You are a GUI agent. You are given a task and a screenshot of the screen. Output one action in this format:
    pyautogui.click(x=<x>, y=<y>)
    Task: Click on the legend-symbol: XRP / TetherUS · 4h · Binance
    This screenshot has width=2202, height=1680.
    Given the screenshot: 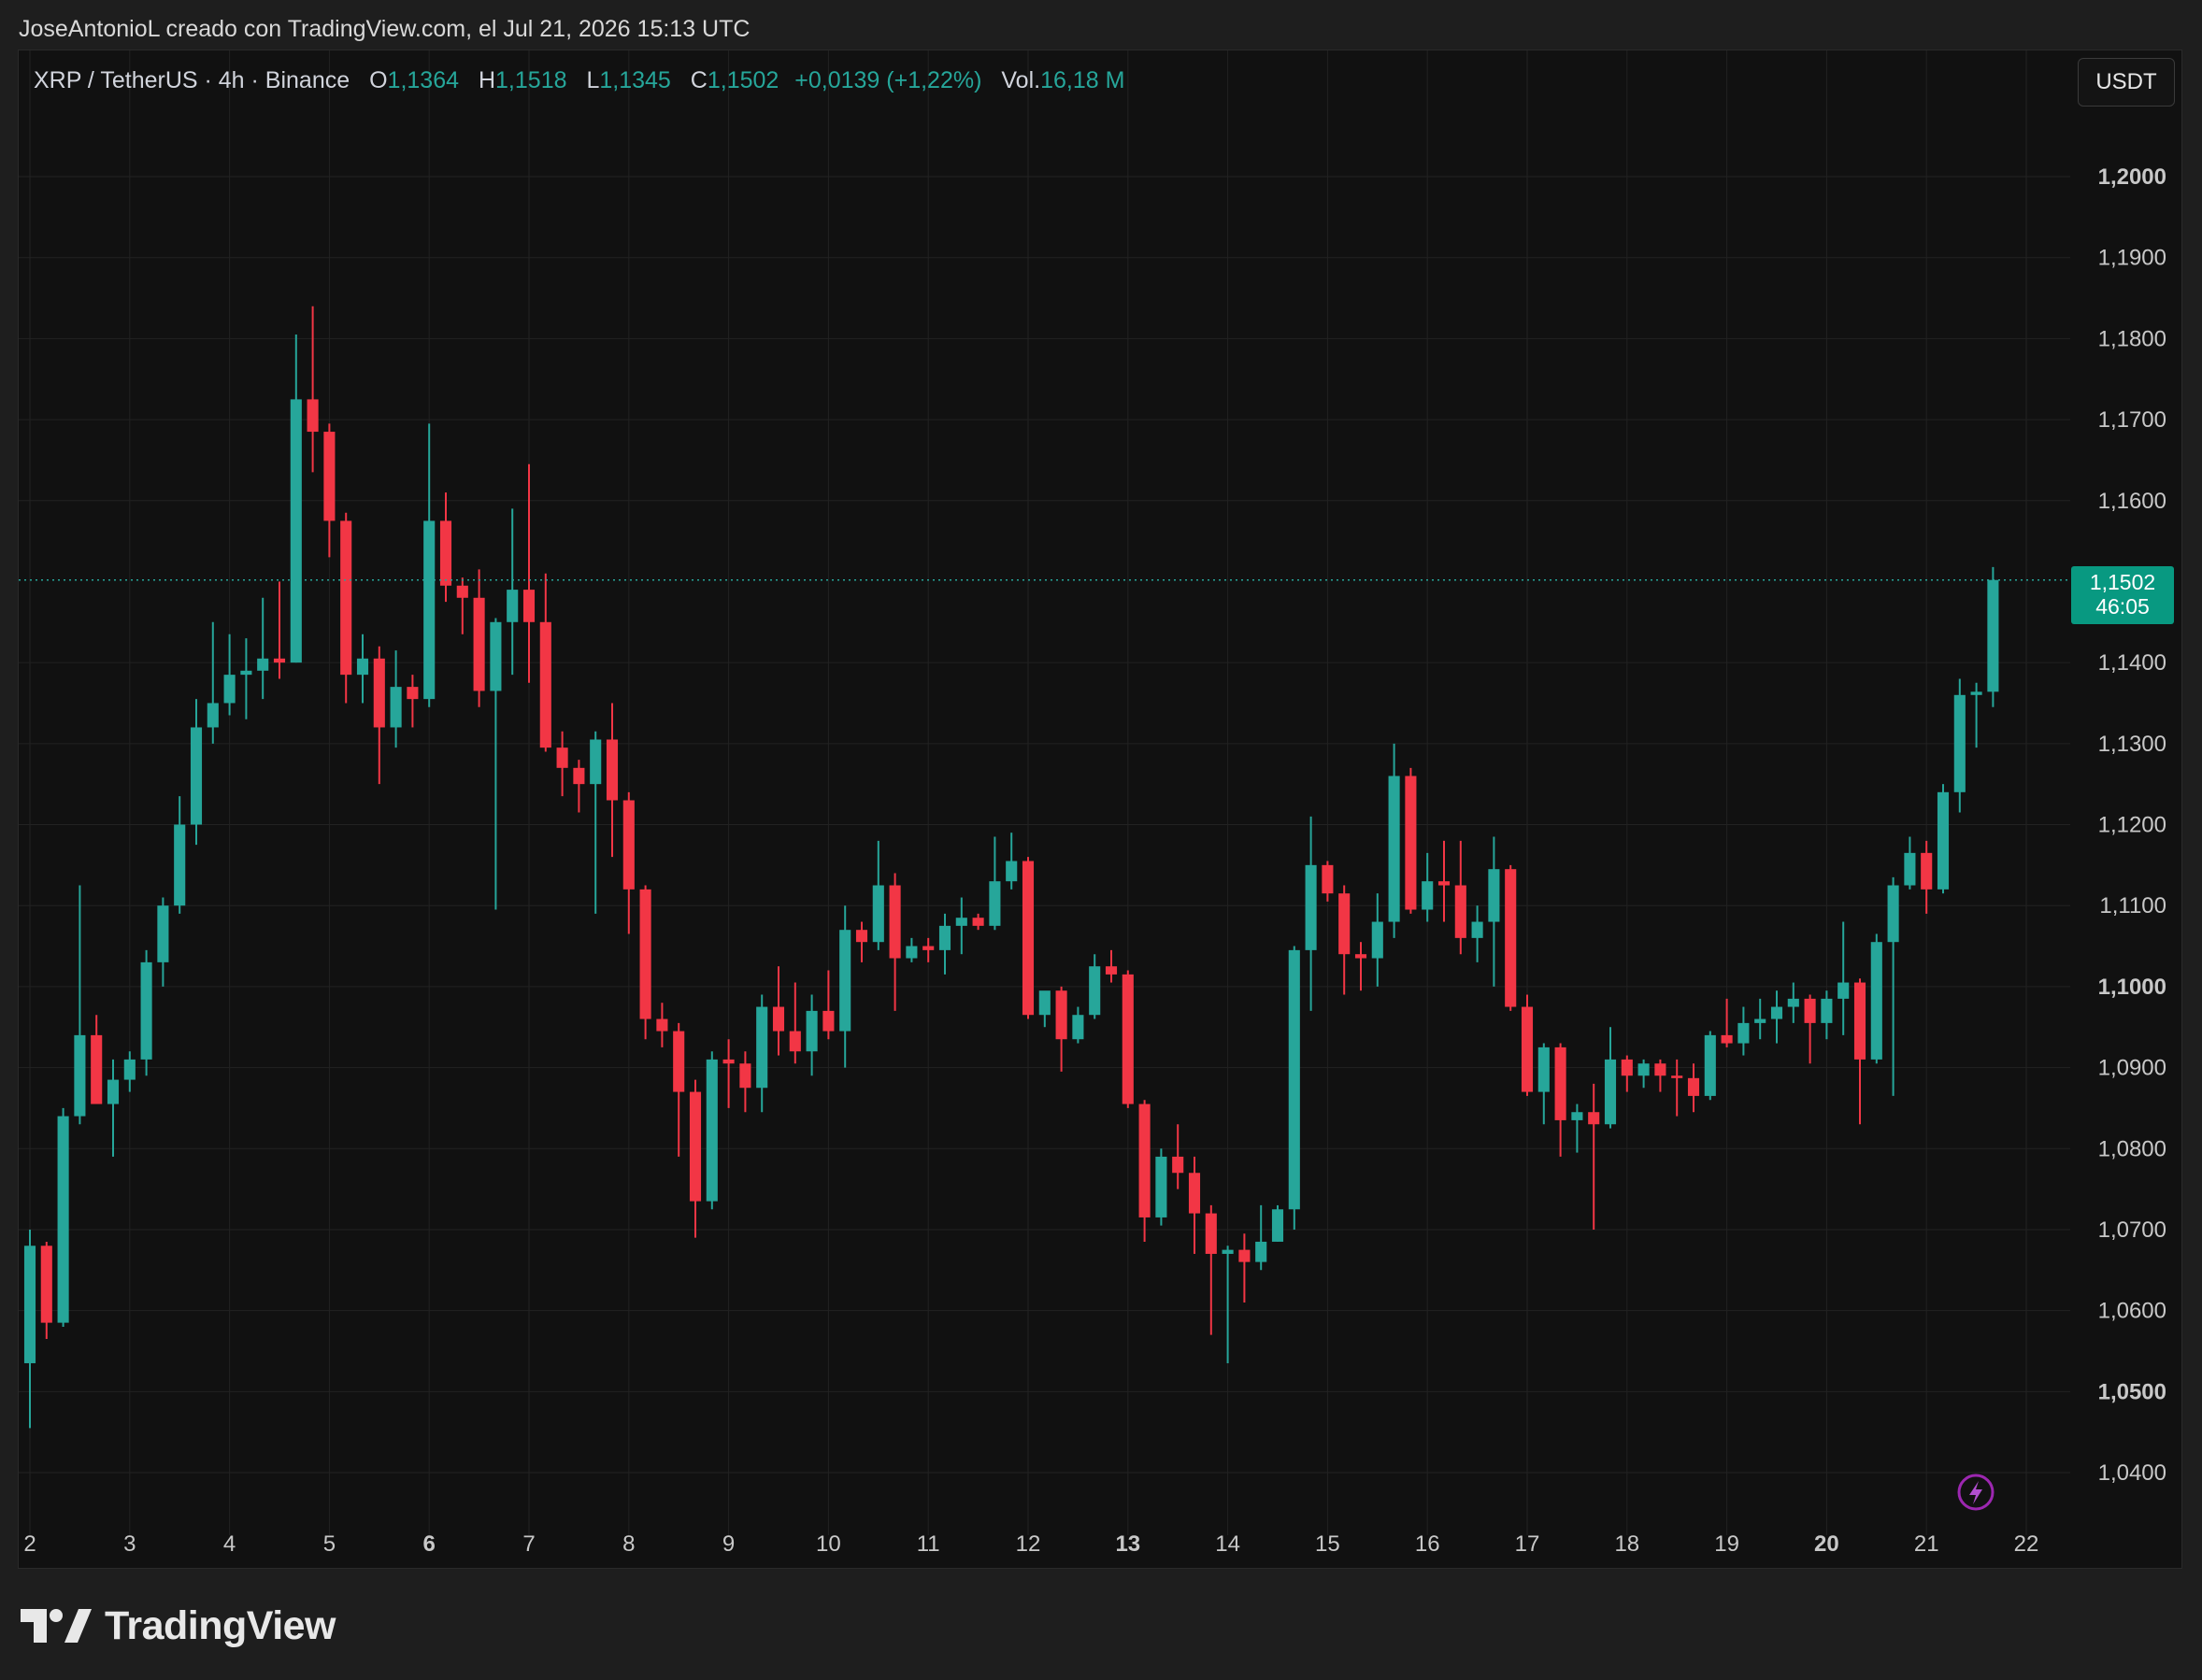 What is the action you would take?
    pyautogui.click(x=192, y=80)
    